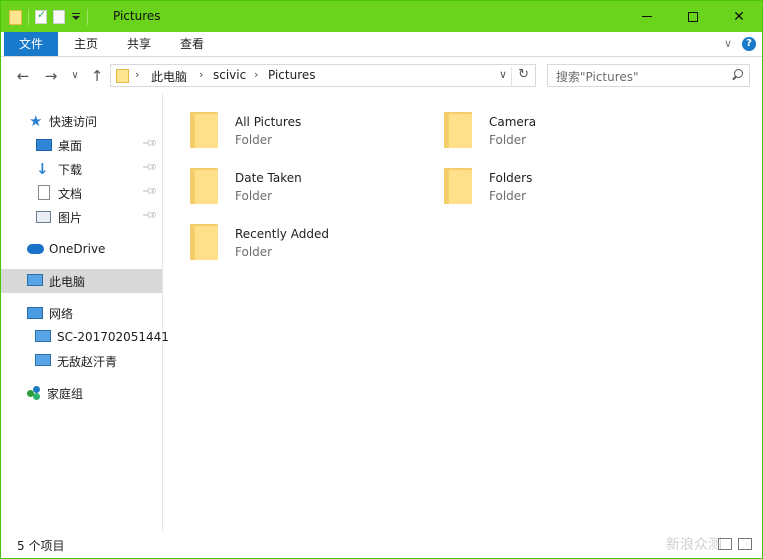 This screenshot has width=763, height=559. I want to click on network-icon, so click(35, 313).